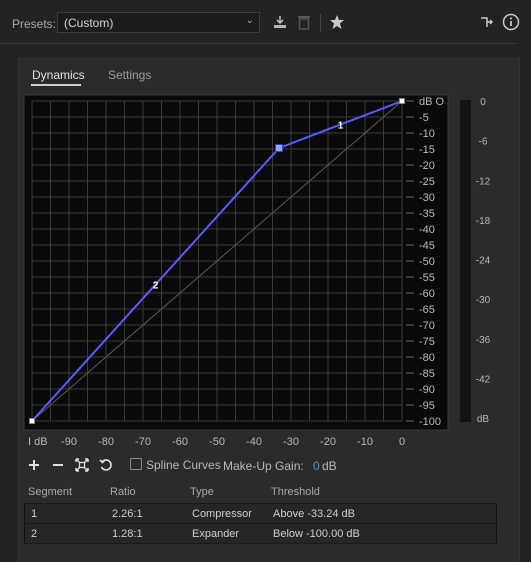 Image resolution: width=531 pixels, height=562 pixels. Describe the element at coordinates (295, 492) in the screenshot. I see `col-threshold: Threshold` at that location.